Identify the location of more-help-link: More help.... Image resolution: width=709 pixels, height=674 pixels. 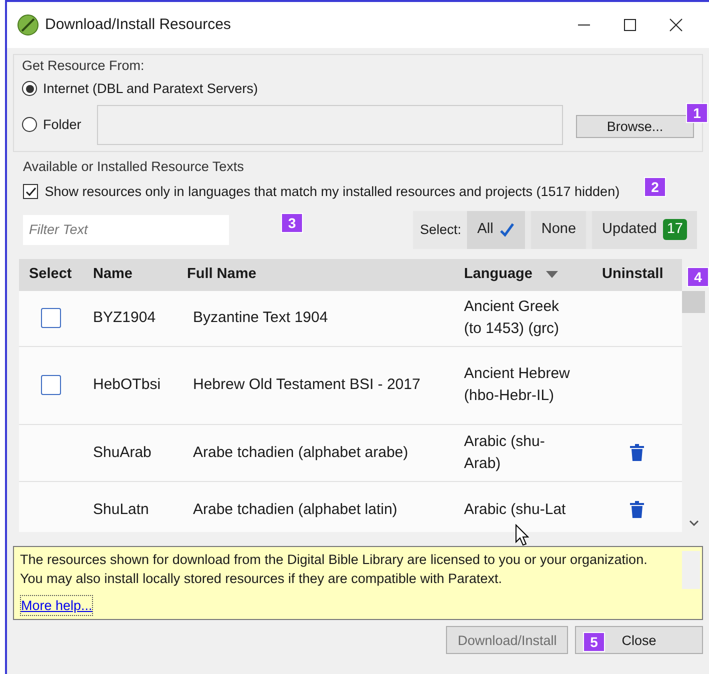
(57, 605).